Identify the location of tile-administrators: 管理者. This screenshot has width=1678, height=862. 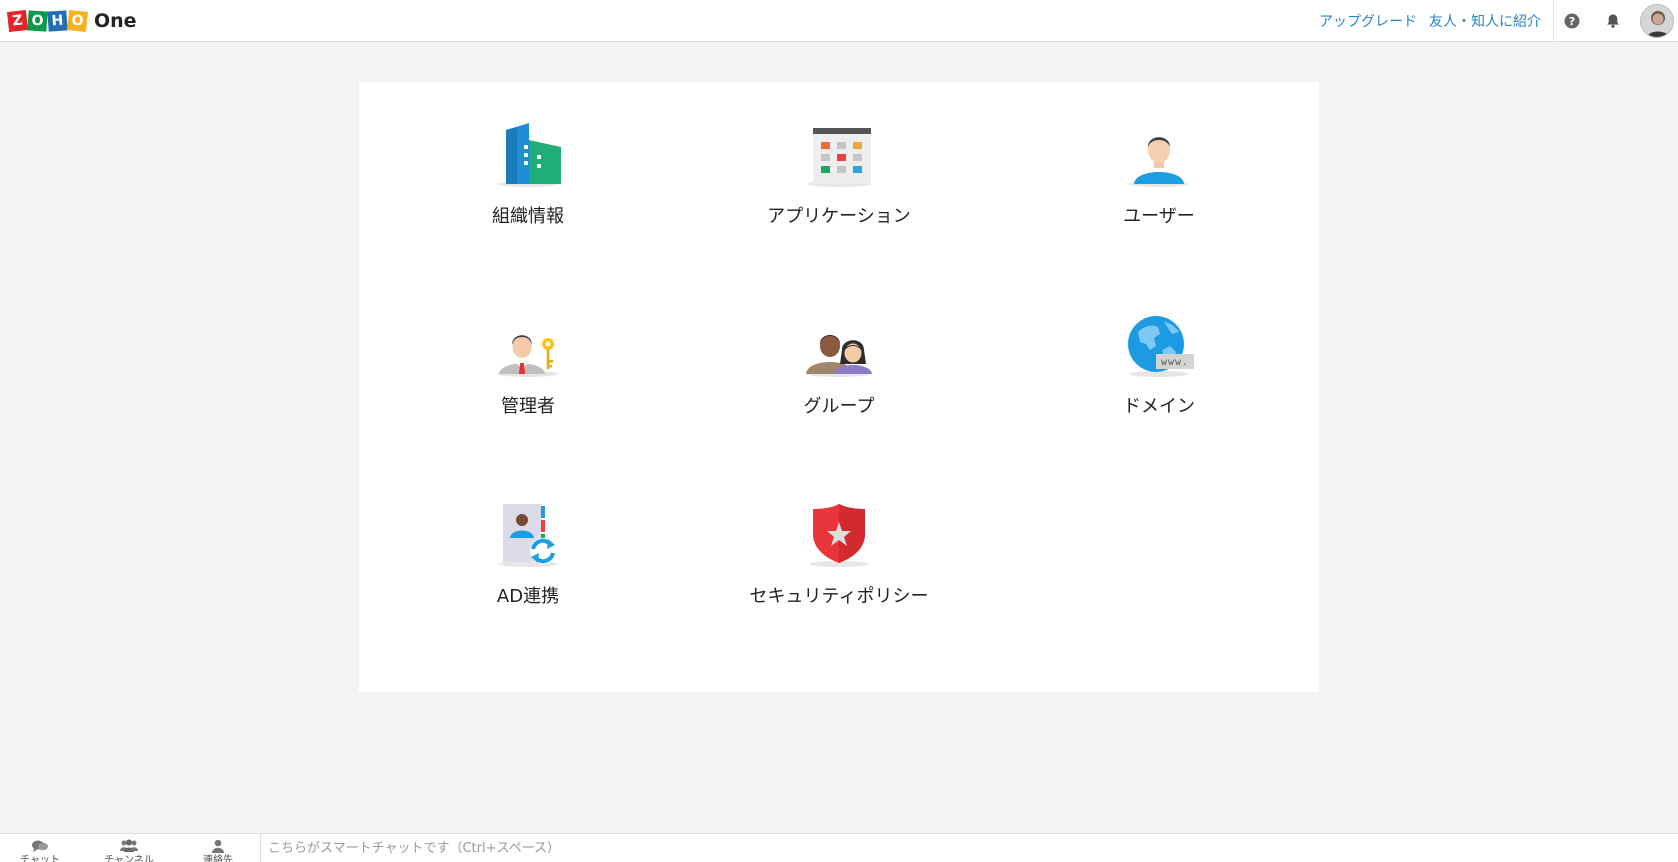
(528, 344).